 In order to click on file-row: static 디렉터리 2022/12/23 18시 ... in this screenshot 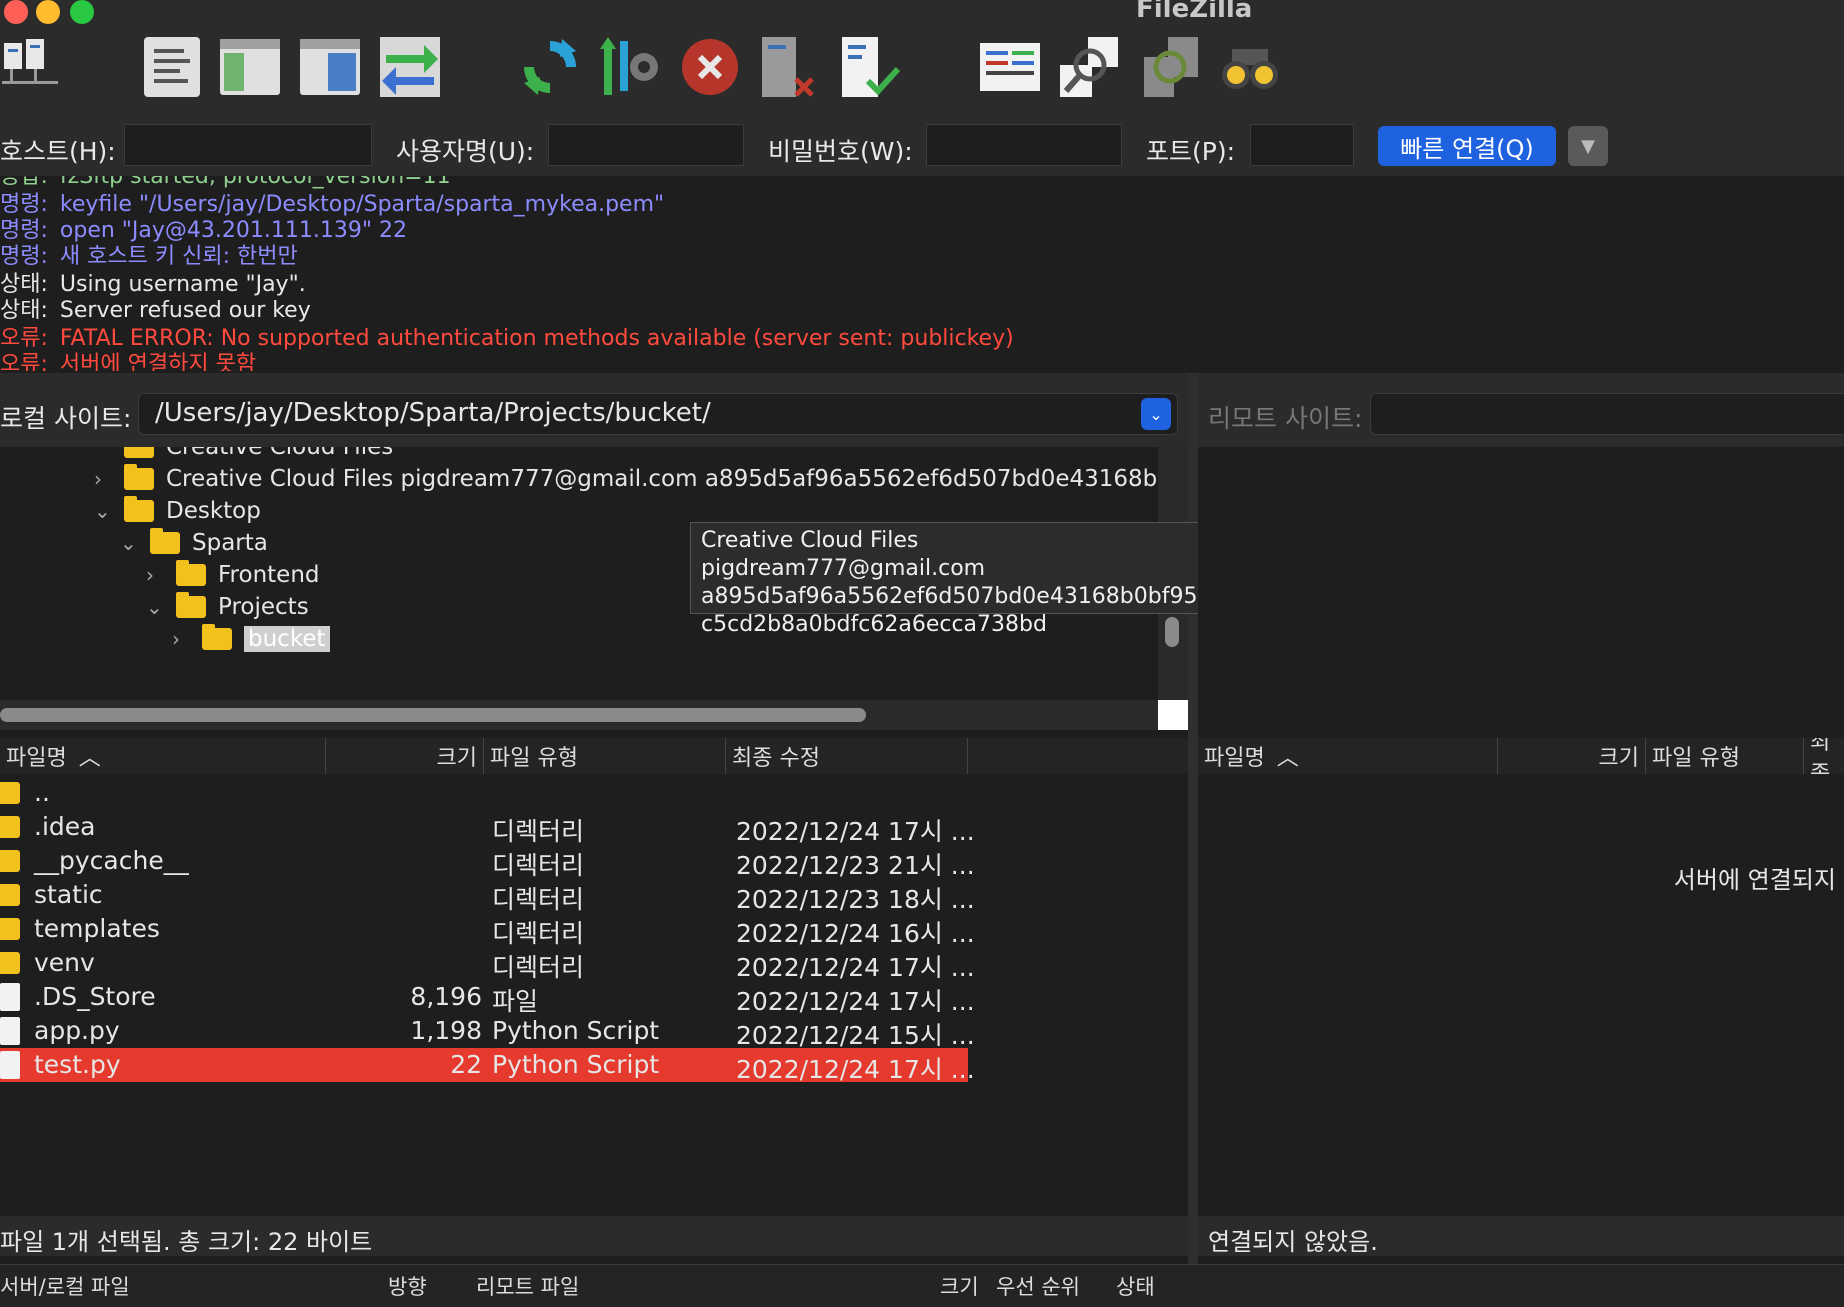, I will do `click(487, 896)`.